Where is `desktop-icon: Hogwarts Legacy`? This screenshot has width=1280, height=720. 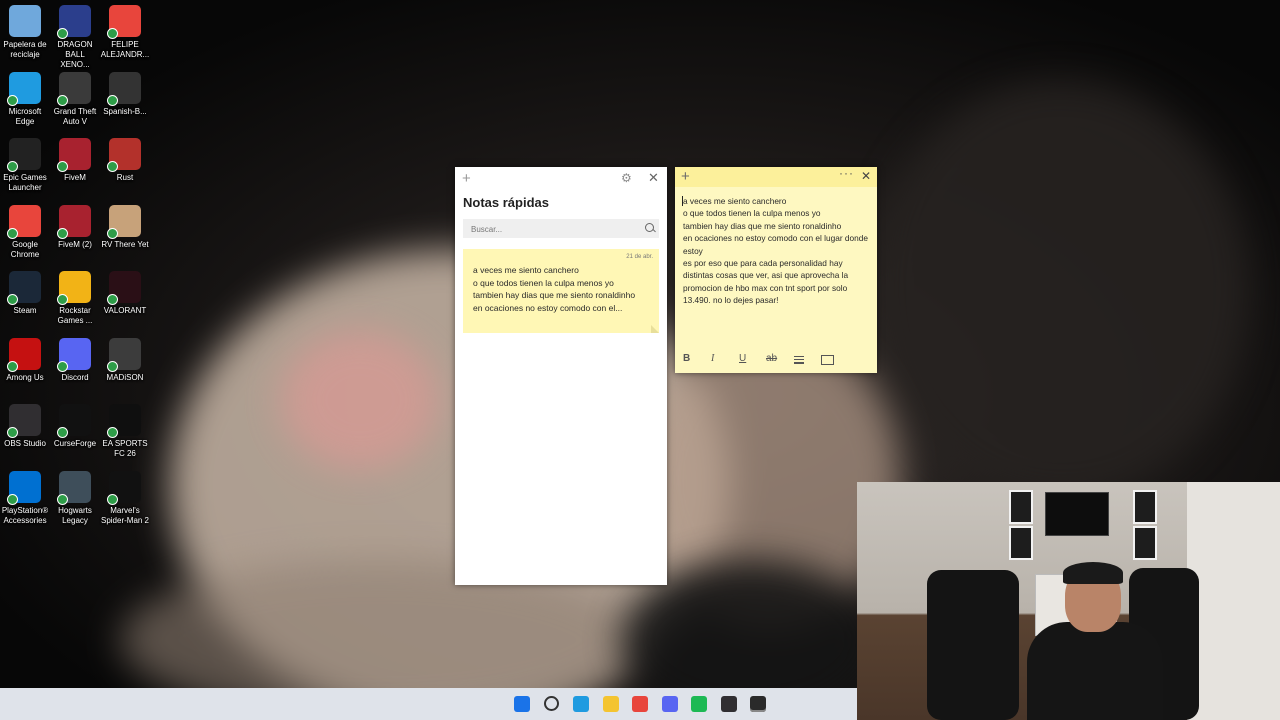
desktop-icon: Hogwarts Legacy is located at coordinates (75, 498).